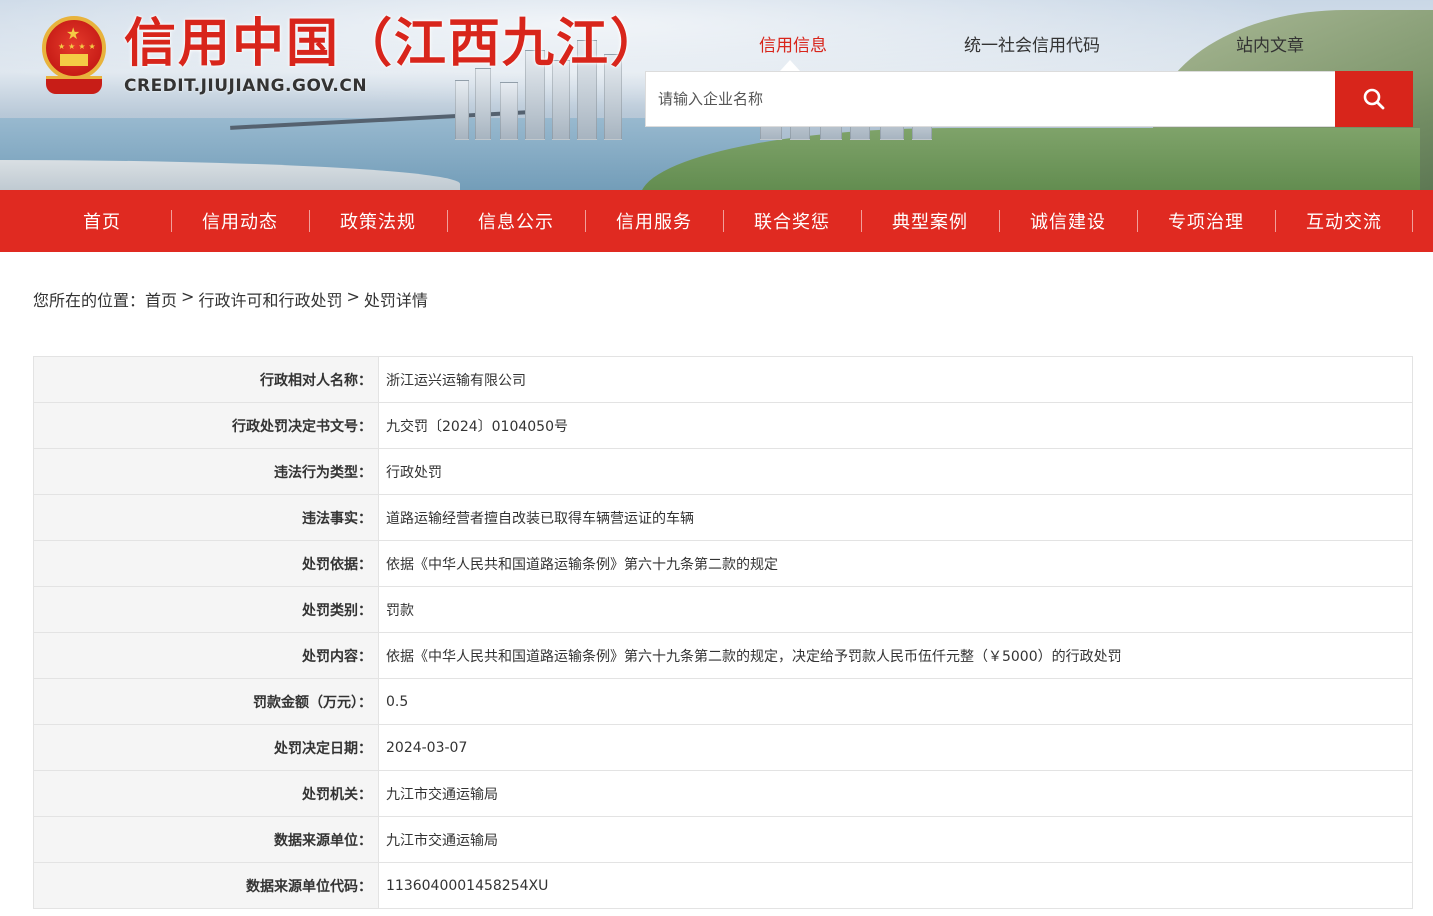 The image size is (1433, 916). What do you see at coordinates (206, 379) in the screenshot?
I see `field-label: 行政相对人名称：` at bounding box center [206, 379].